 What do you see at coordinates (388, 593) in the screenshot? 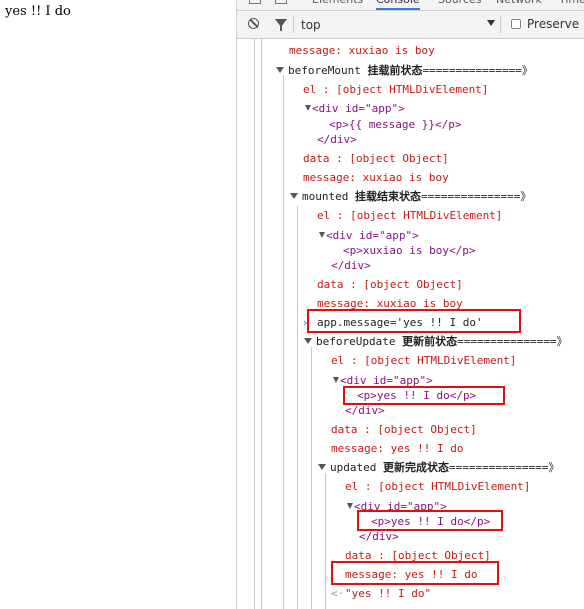
I see `console-result: "yes !! I do"` at bounding box center [388, 593].